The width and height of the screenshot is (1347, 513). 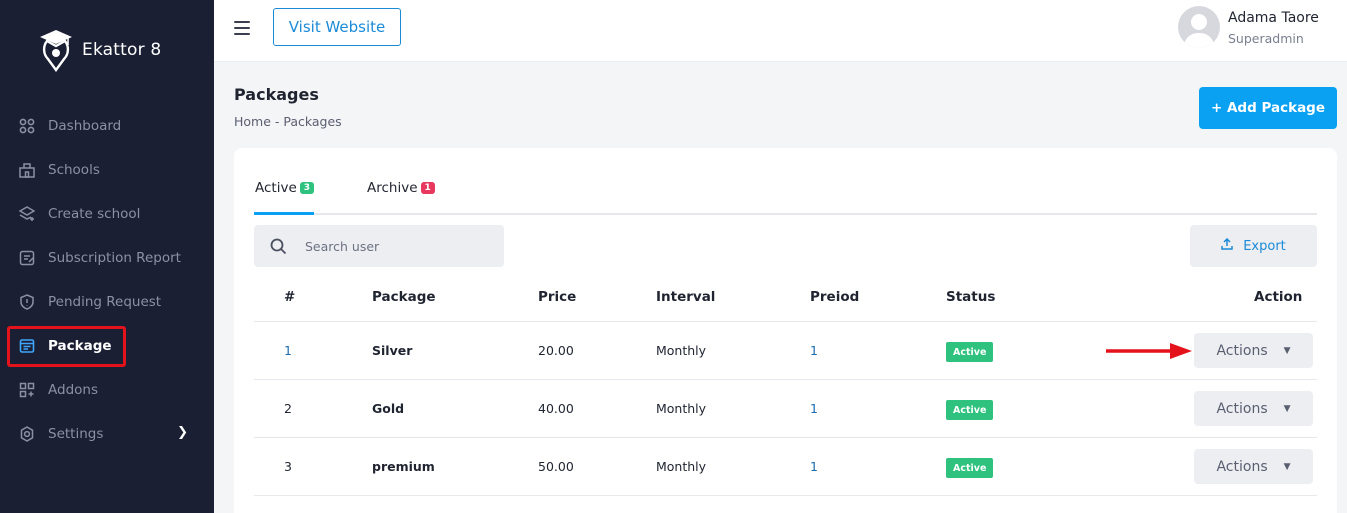 I want to click on sidebar-item-label: Create school, so click(x=94, y=214).